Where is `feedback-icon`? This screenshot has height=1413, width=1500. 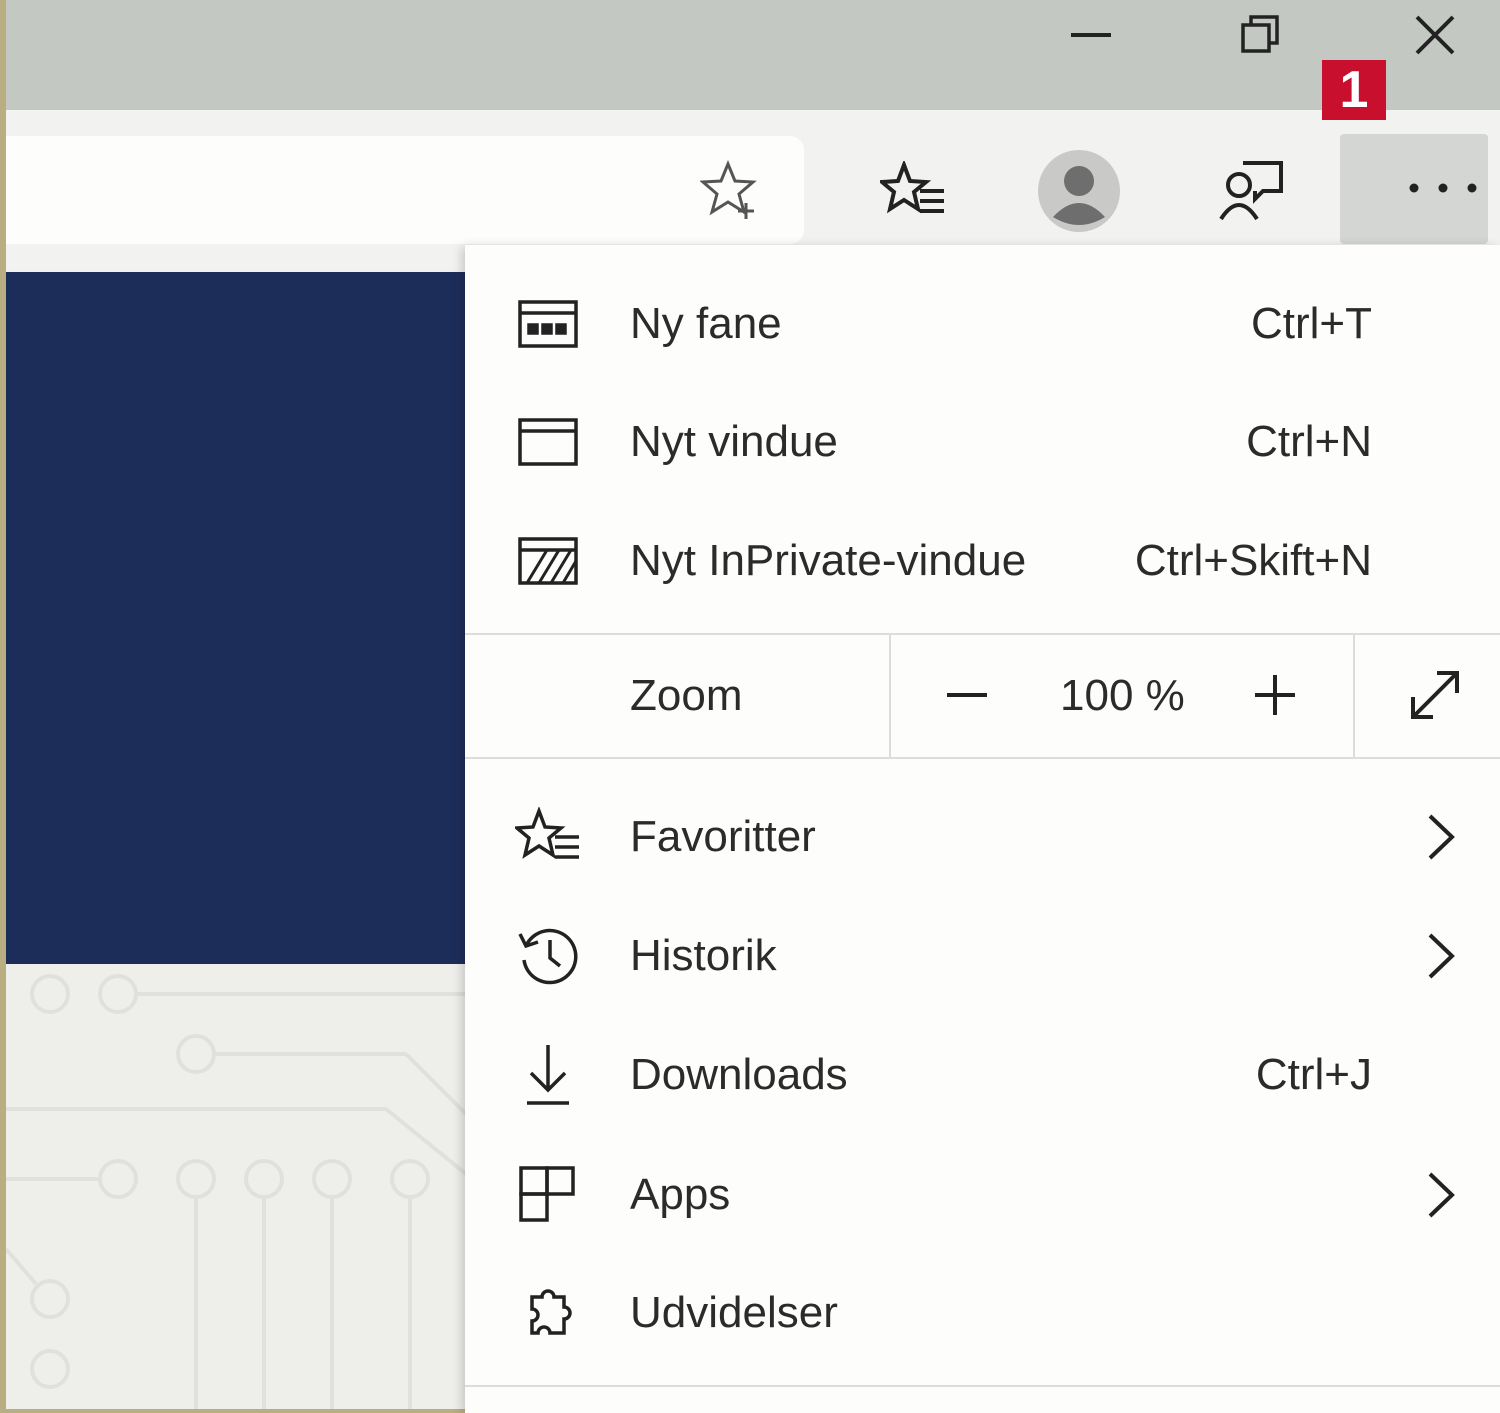
feedback-icon is located at coordinates (1251, 191).